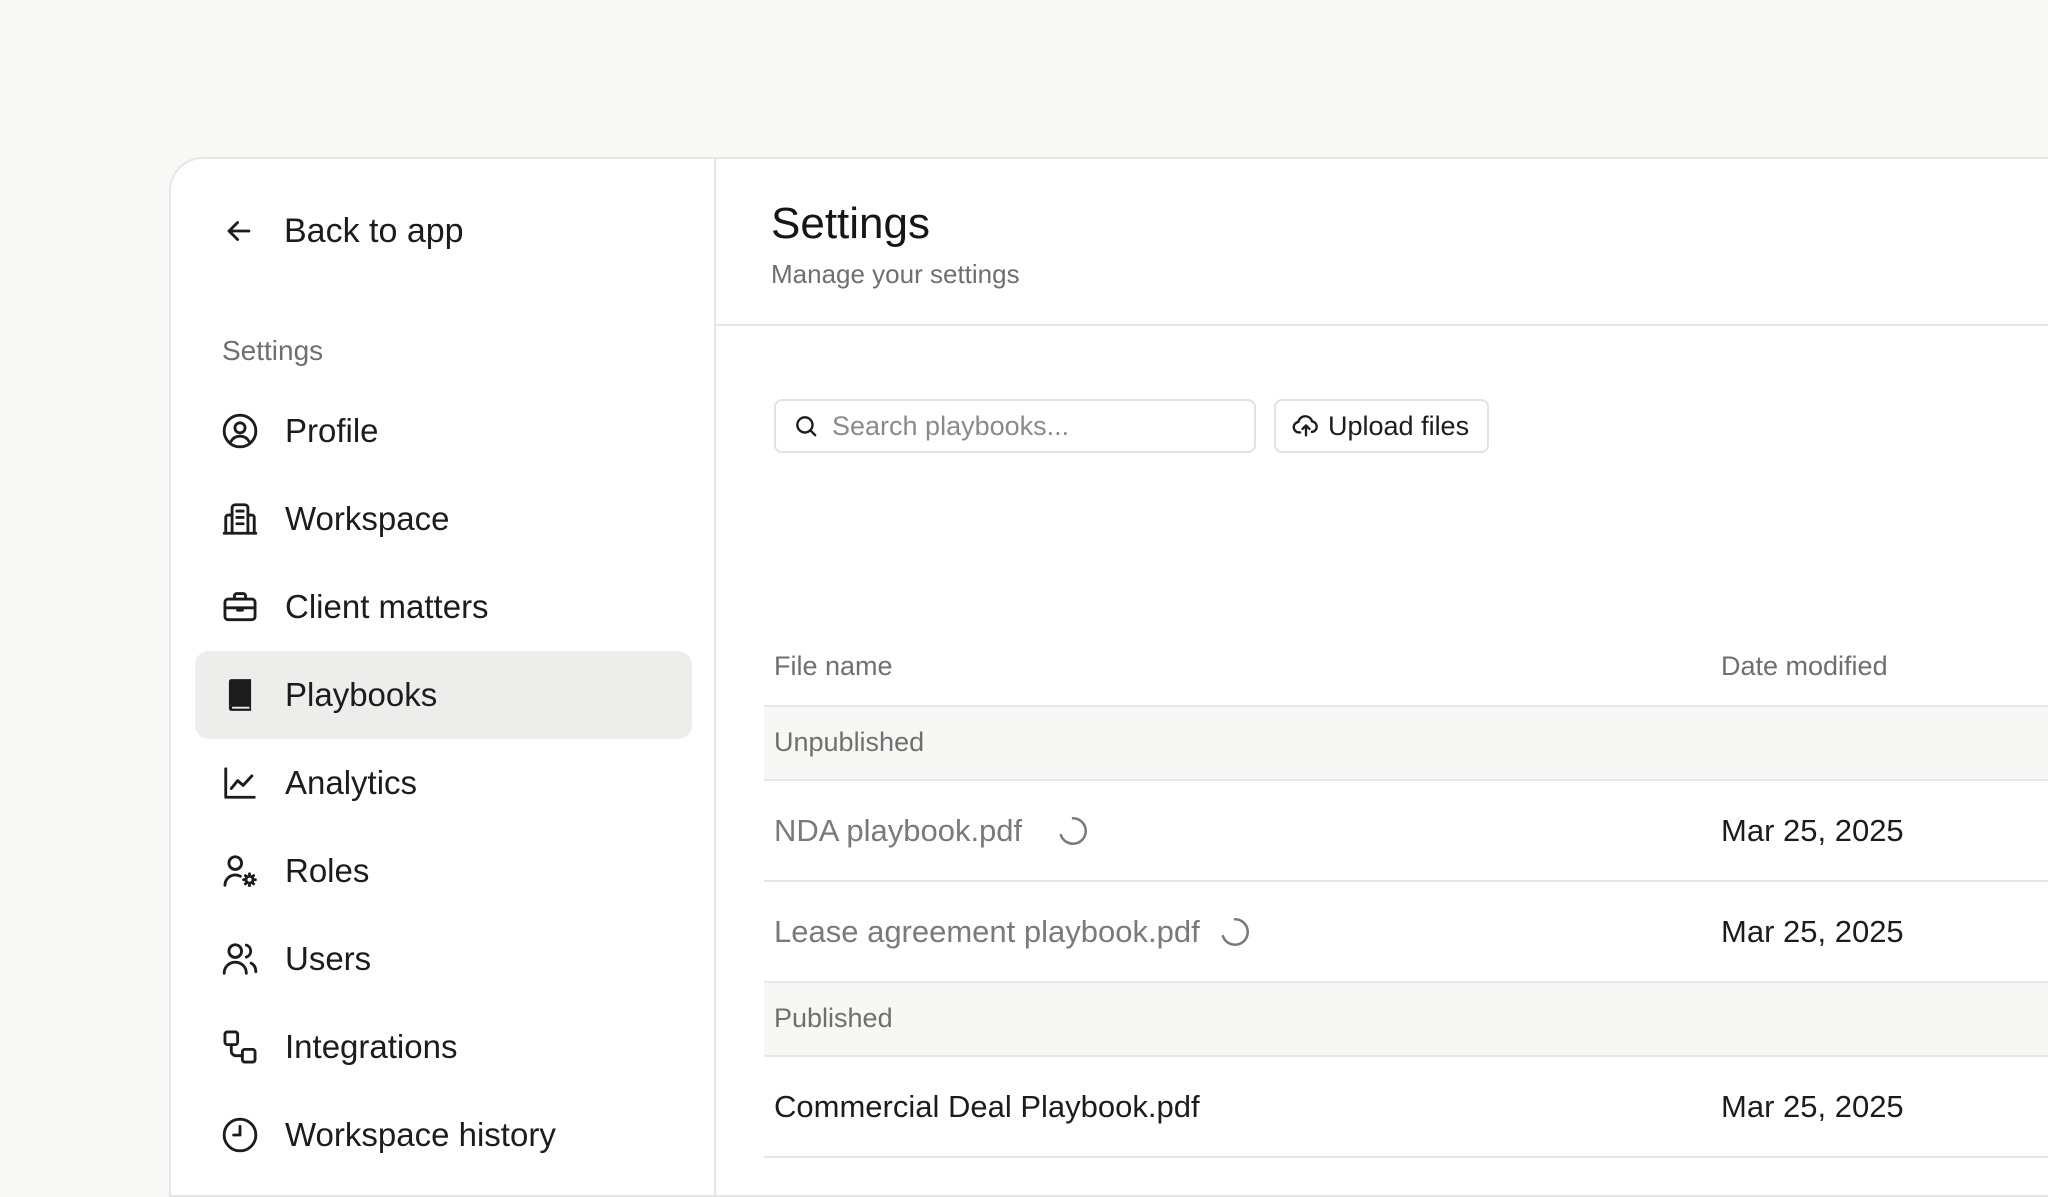 This screenshot has height=1197, width=2048. Describe the element at coordinates (240, 607) in the screenshot. I see `briefcase-icon` at that location.